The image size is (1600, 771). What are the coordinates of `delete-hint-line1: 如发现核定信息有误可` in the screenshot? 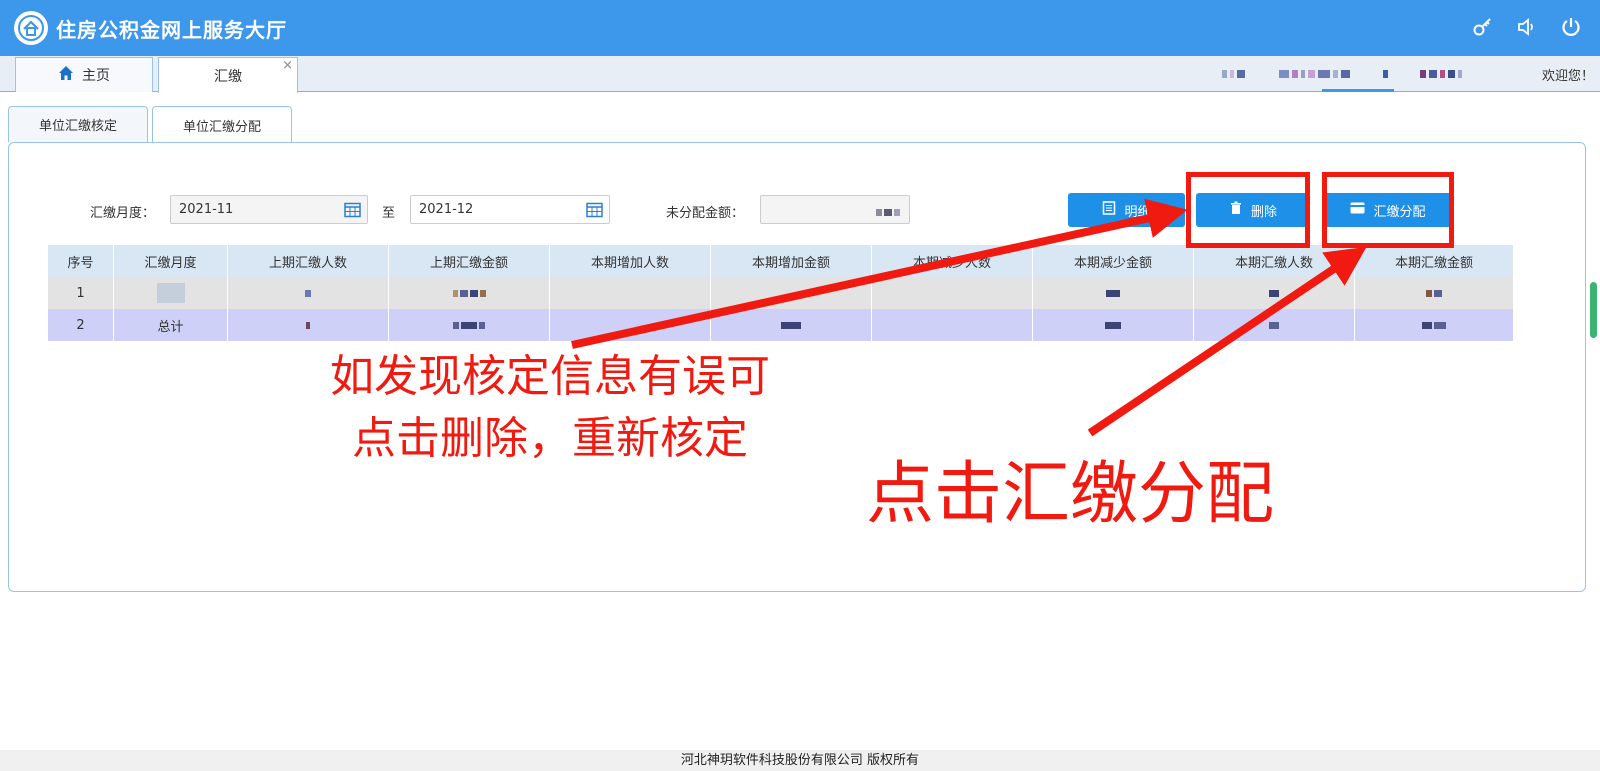 It's located at (550, 376).